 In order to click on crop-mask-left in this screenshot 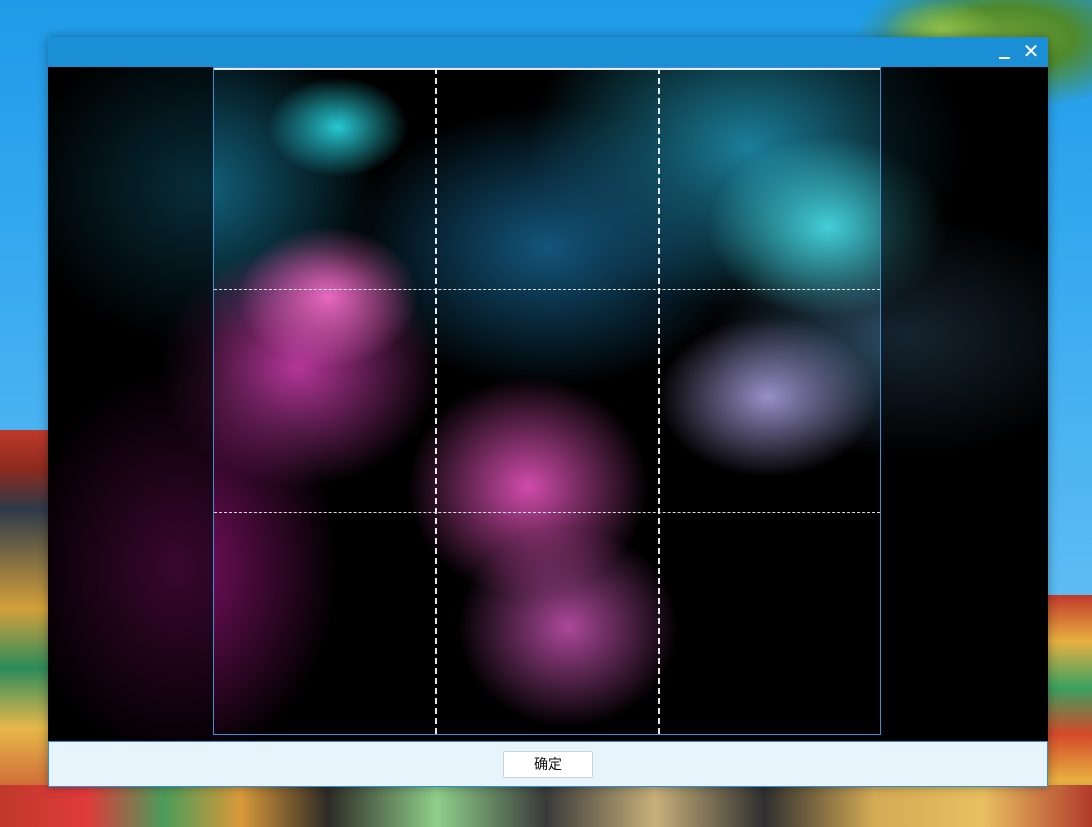, I will do `click(130, 404)`.